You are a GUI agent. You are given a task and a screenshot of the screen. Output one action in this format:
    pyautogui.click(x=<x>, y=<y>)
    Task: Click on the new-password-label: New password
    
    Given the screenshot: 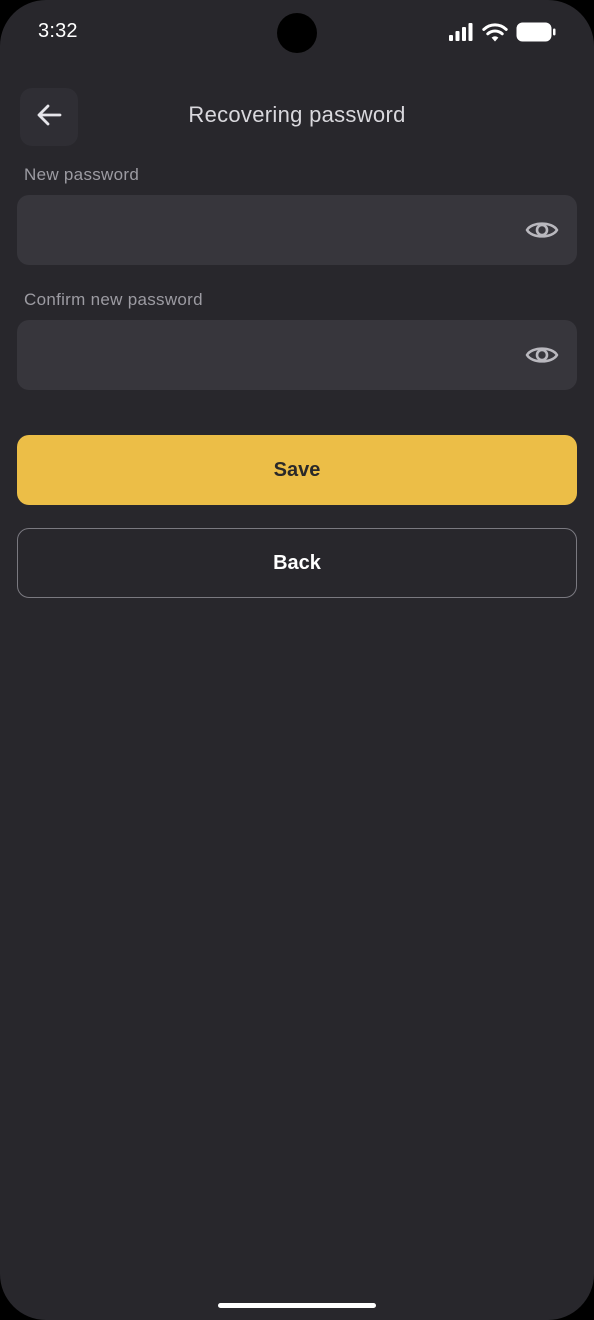 What is the action you would take?
    pyautogui.click(x=82, y=174)
    